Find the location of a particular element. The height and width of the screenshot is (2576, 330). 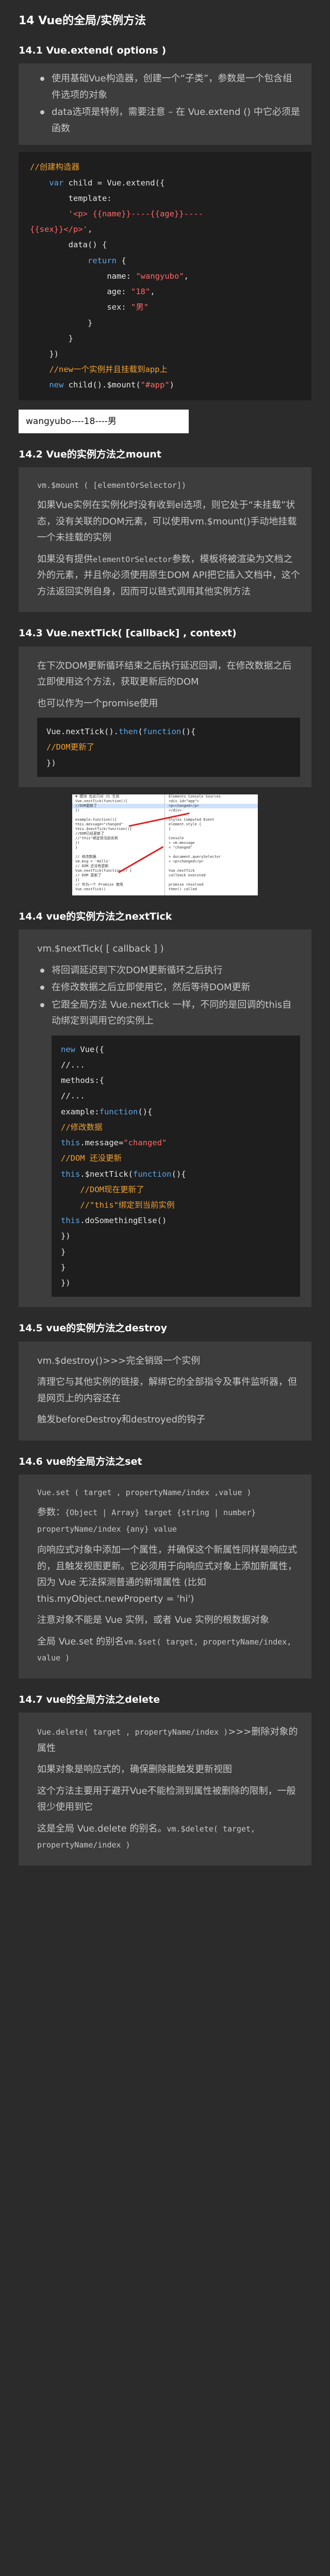

screenshot-row: ▼ 模块 在此只对 JS 生效 is located at coordinates (97, 796).